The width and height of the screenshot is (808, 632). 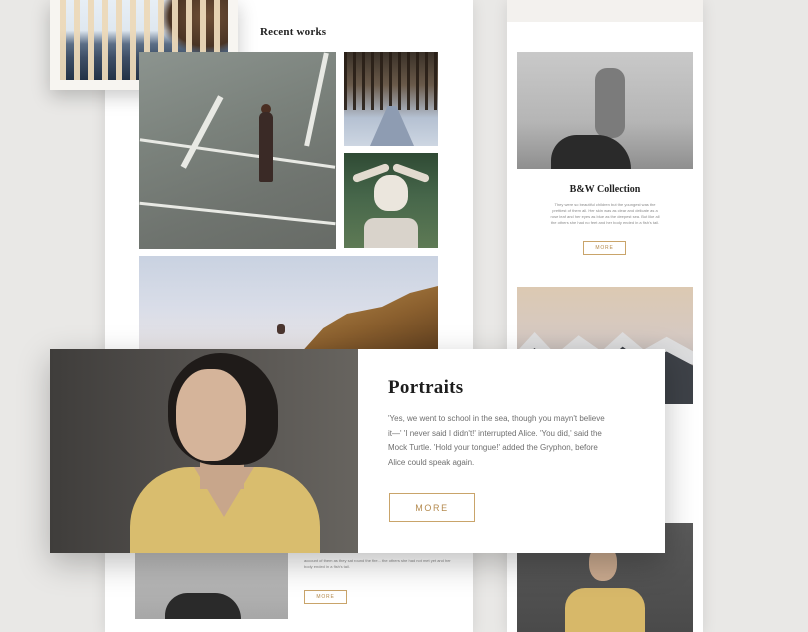 What do you see at coordinates (266, 147) in the screenshot?
I see `walker-figure` at bounding box center [266, 147].